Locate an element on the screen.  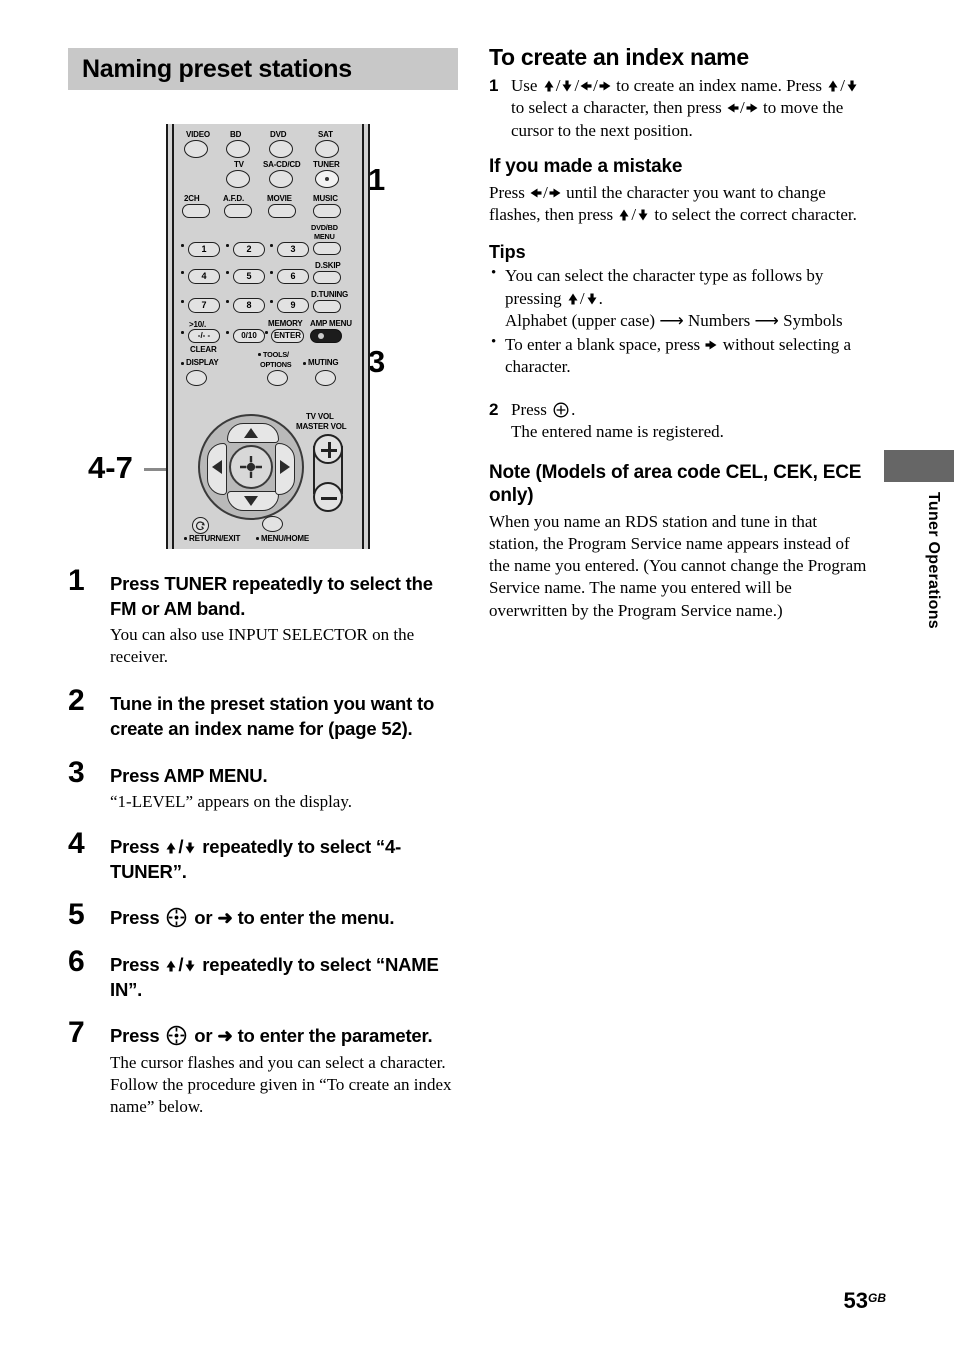
label-ten-key: >10/. is located at coordinates (198, 324).